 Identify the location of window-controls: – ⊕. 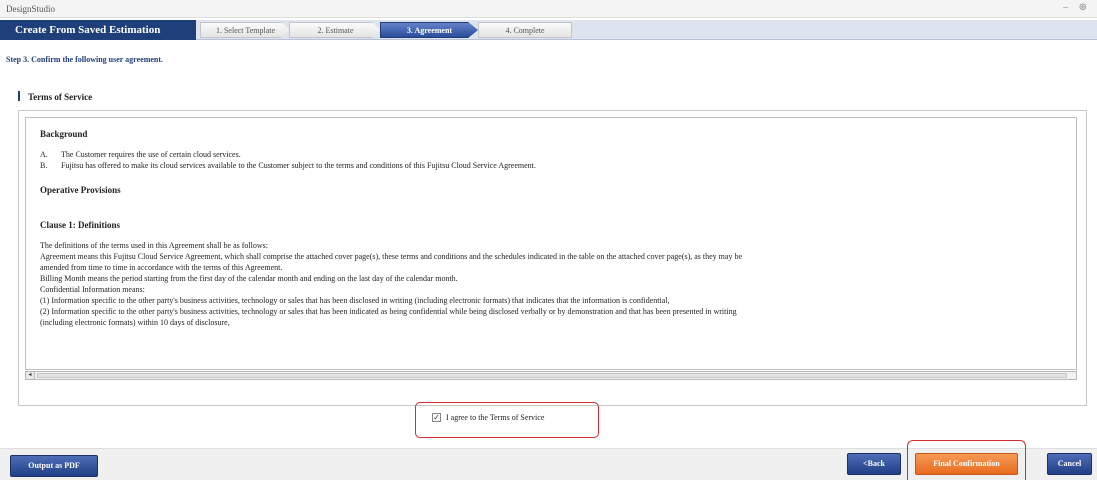
(1077, 7).